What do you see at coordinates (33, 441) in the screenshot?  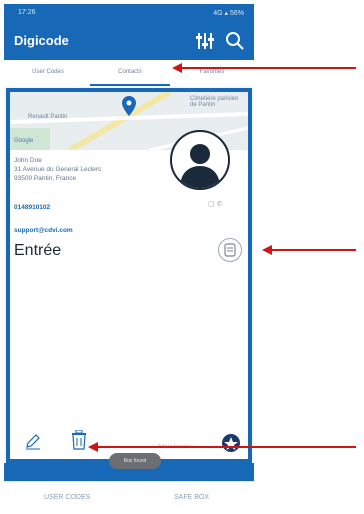 I see `pencil-icon` at bounding box center [33, 441].